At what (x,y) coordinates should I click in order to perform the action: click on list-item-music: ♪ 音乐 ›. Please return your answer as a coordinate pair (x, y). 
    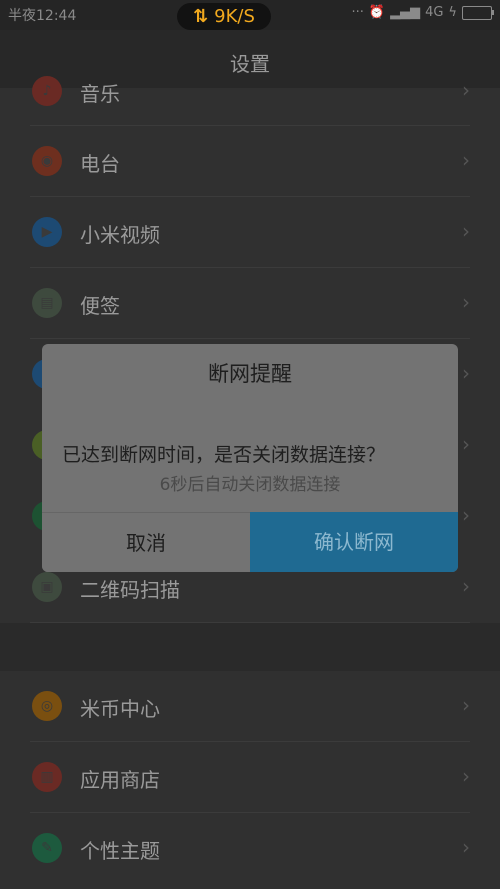
    Looking at the image, I should click on (250, 91).